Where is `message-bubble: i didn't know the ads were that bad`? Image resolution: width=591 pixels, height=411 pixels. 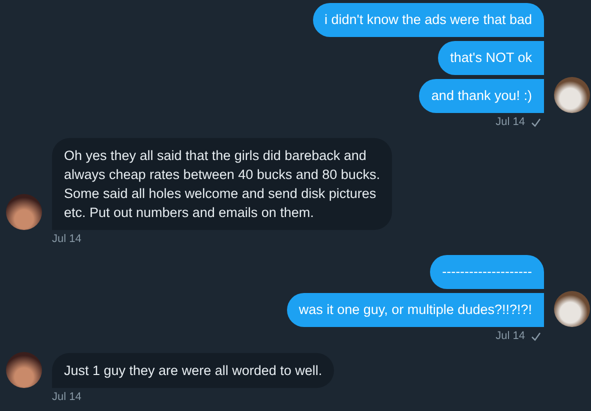 message-bubble: i didn't know the ads were that bad is located at coordinates (428, 20).